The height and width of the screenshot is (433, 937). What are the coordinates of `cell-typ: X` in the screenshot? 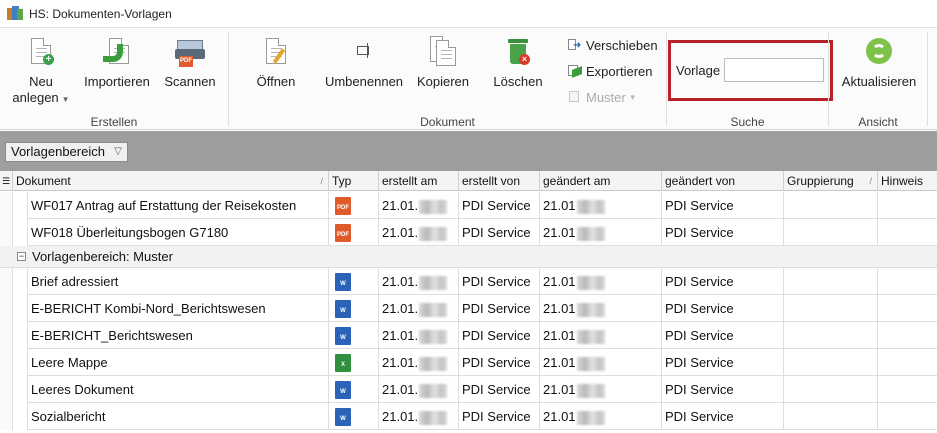 It's located at (354, 362).